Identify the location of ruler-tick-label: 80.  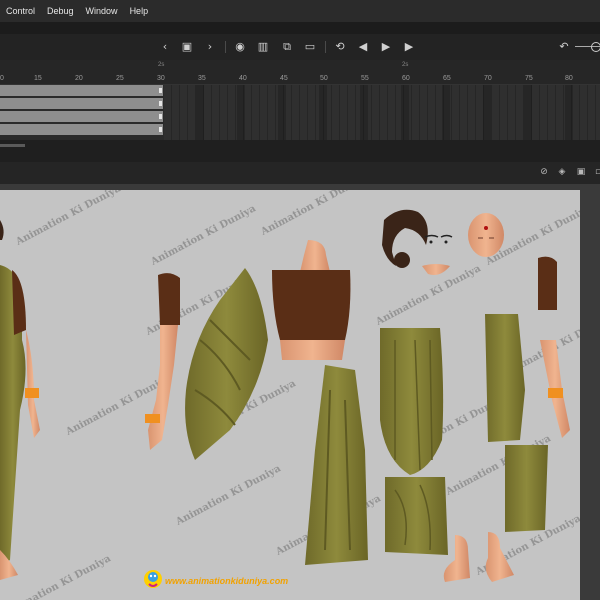
(569, 78).